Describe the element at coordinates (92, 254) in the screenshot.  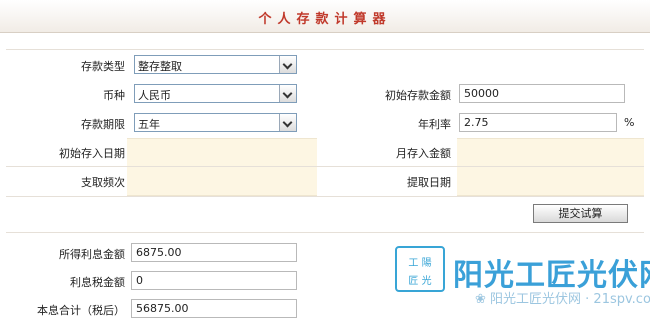
I see `interest-label: 所得利息金额` at that location.